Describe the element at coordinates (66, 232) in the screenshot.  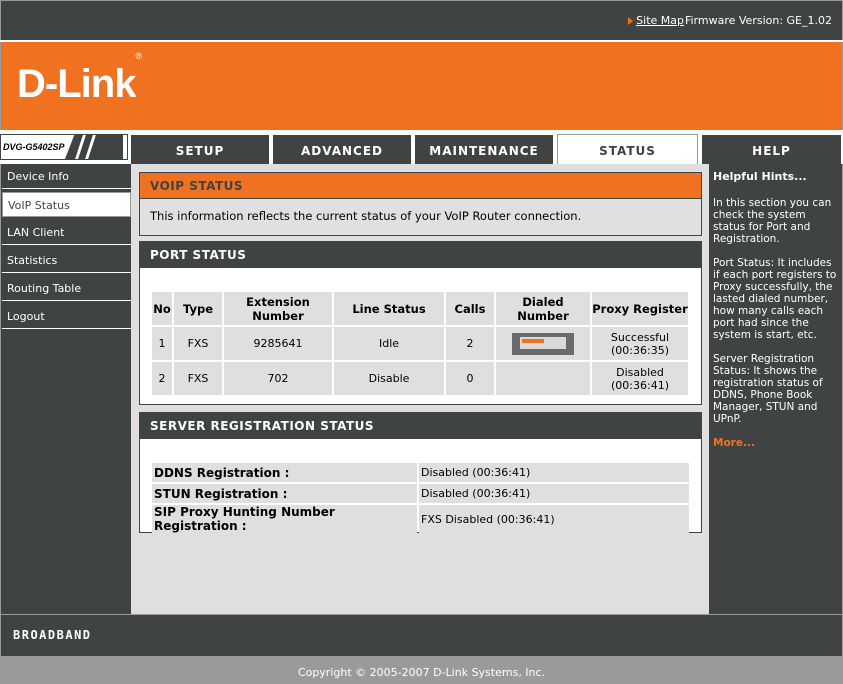
I see `sidebar-item-lan-client: LAN Client` at that location.